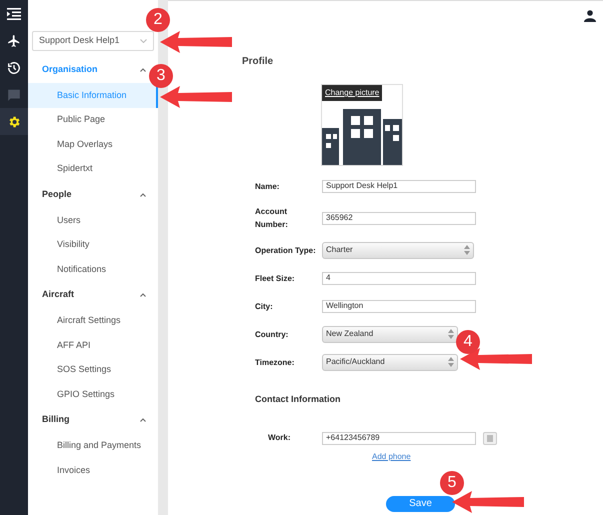  What do you see at coordinates (93, 244) in the screenshot?
I see `sidebar-item: Visibility` at bounding box center [93, 244].